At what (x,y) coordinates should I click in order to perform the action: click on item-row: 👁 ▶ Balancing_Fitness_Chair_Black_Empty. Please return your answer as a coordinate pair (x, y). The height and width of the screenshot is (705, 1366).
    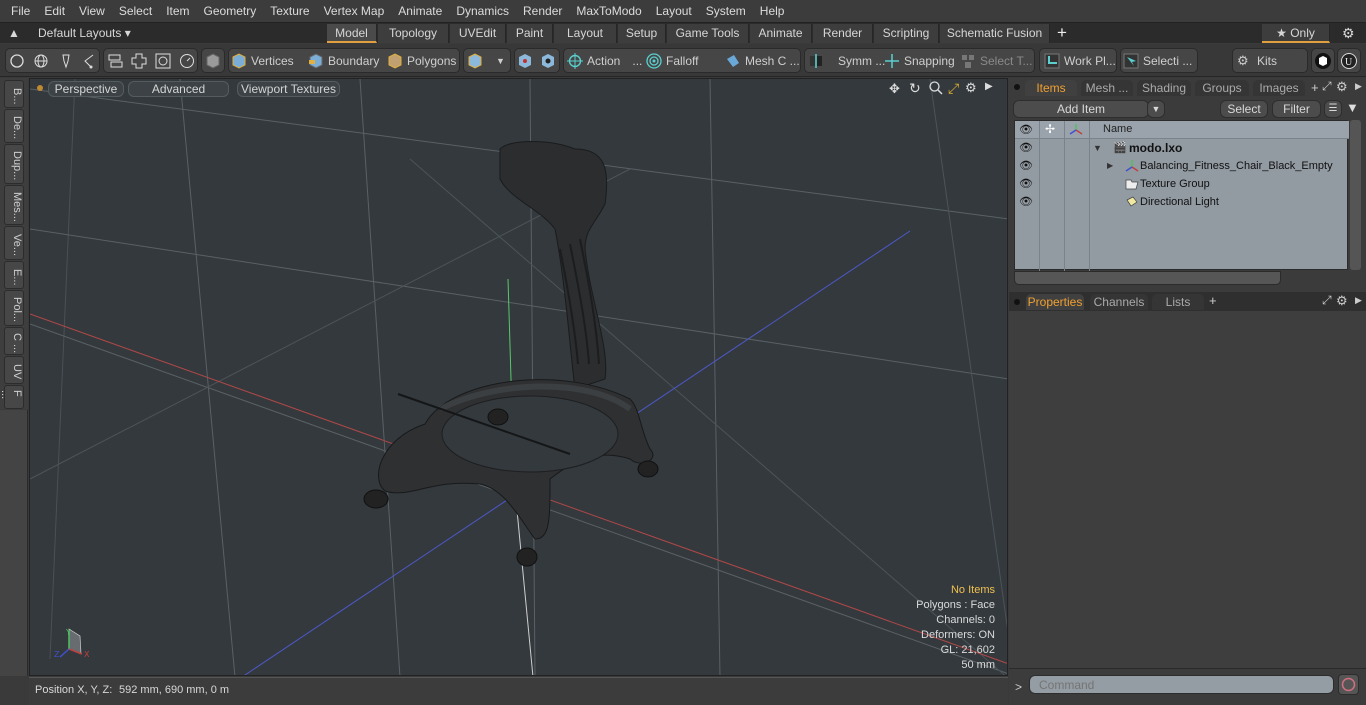
    Looking at the image, I should click on (1182, 166).